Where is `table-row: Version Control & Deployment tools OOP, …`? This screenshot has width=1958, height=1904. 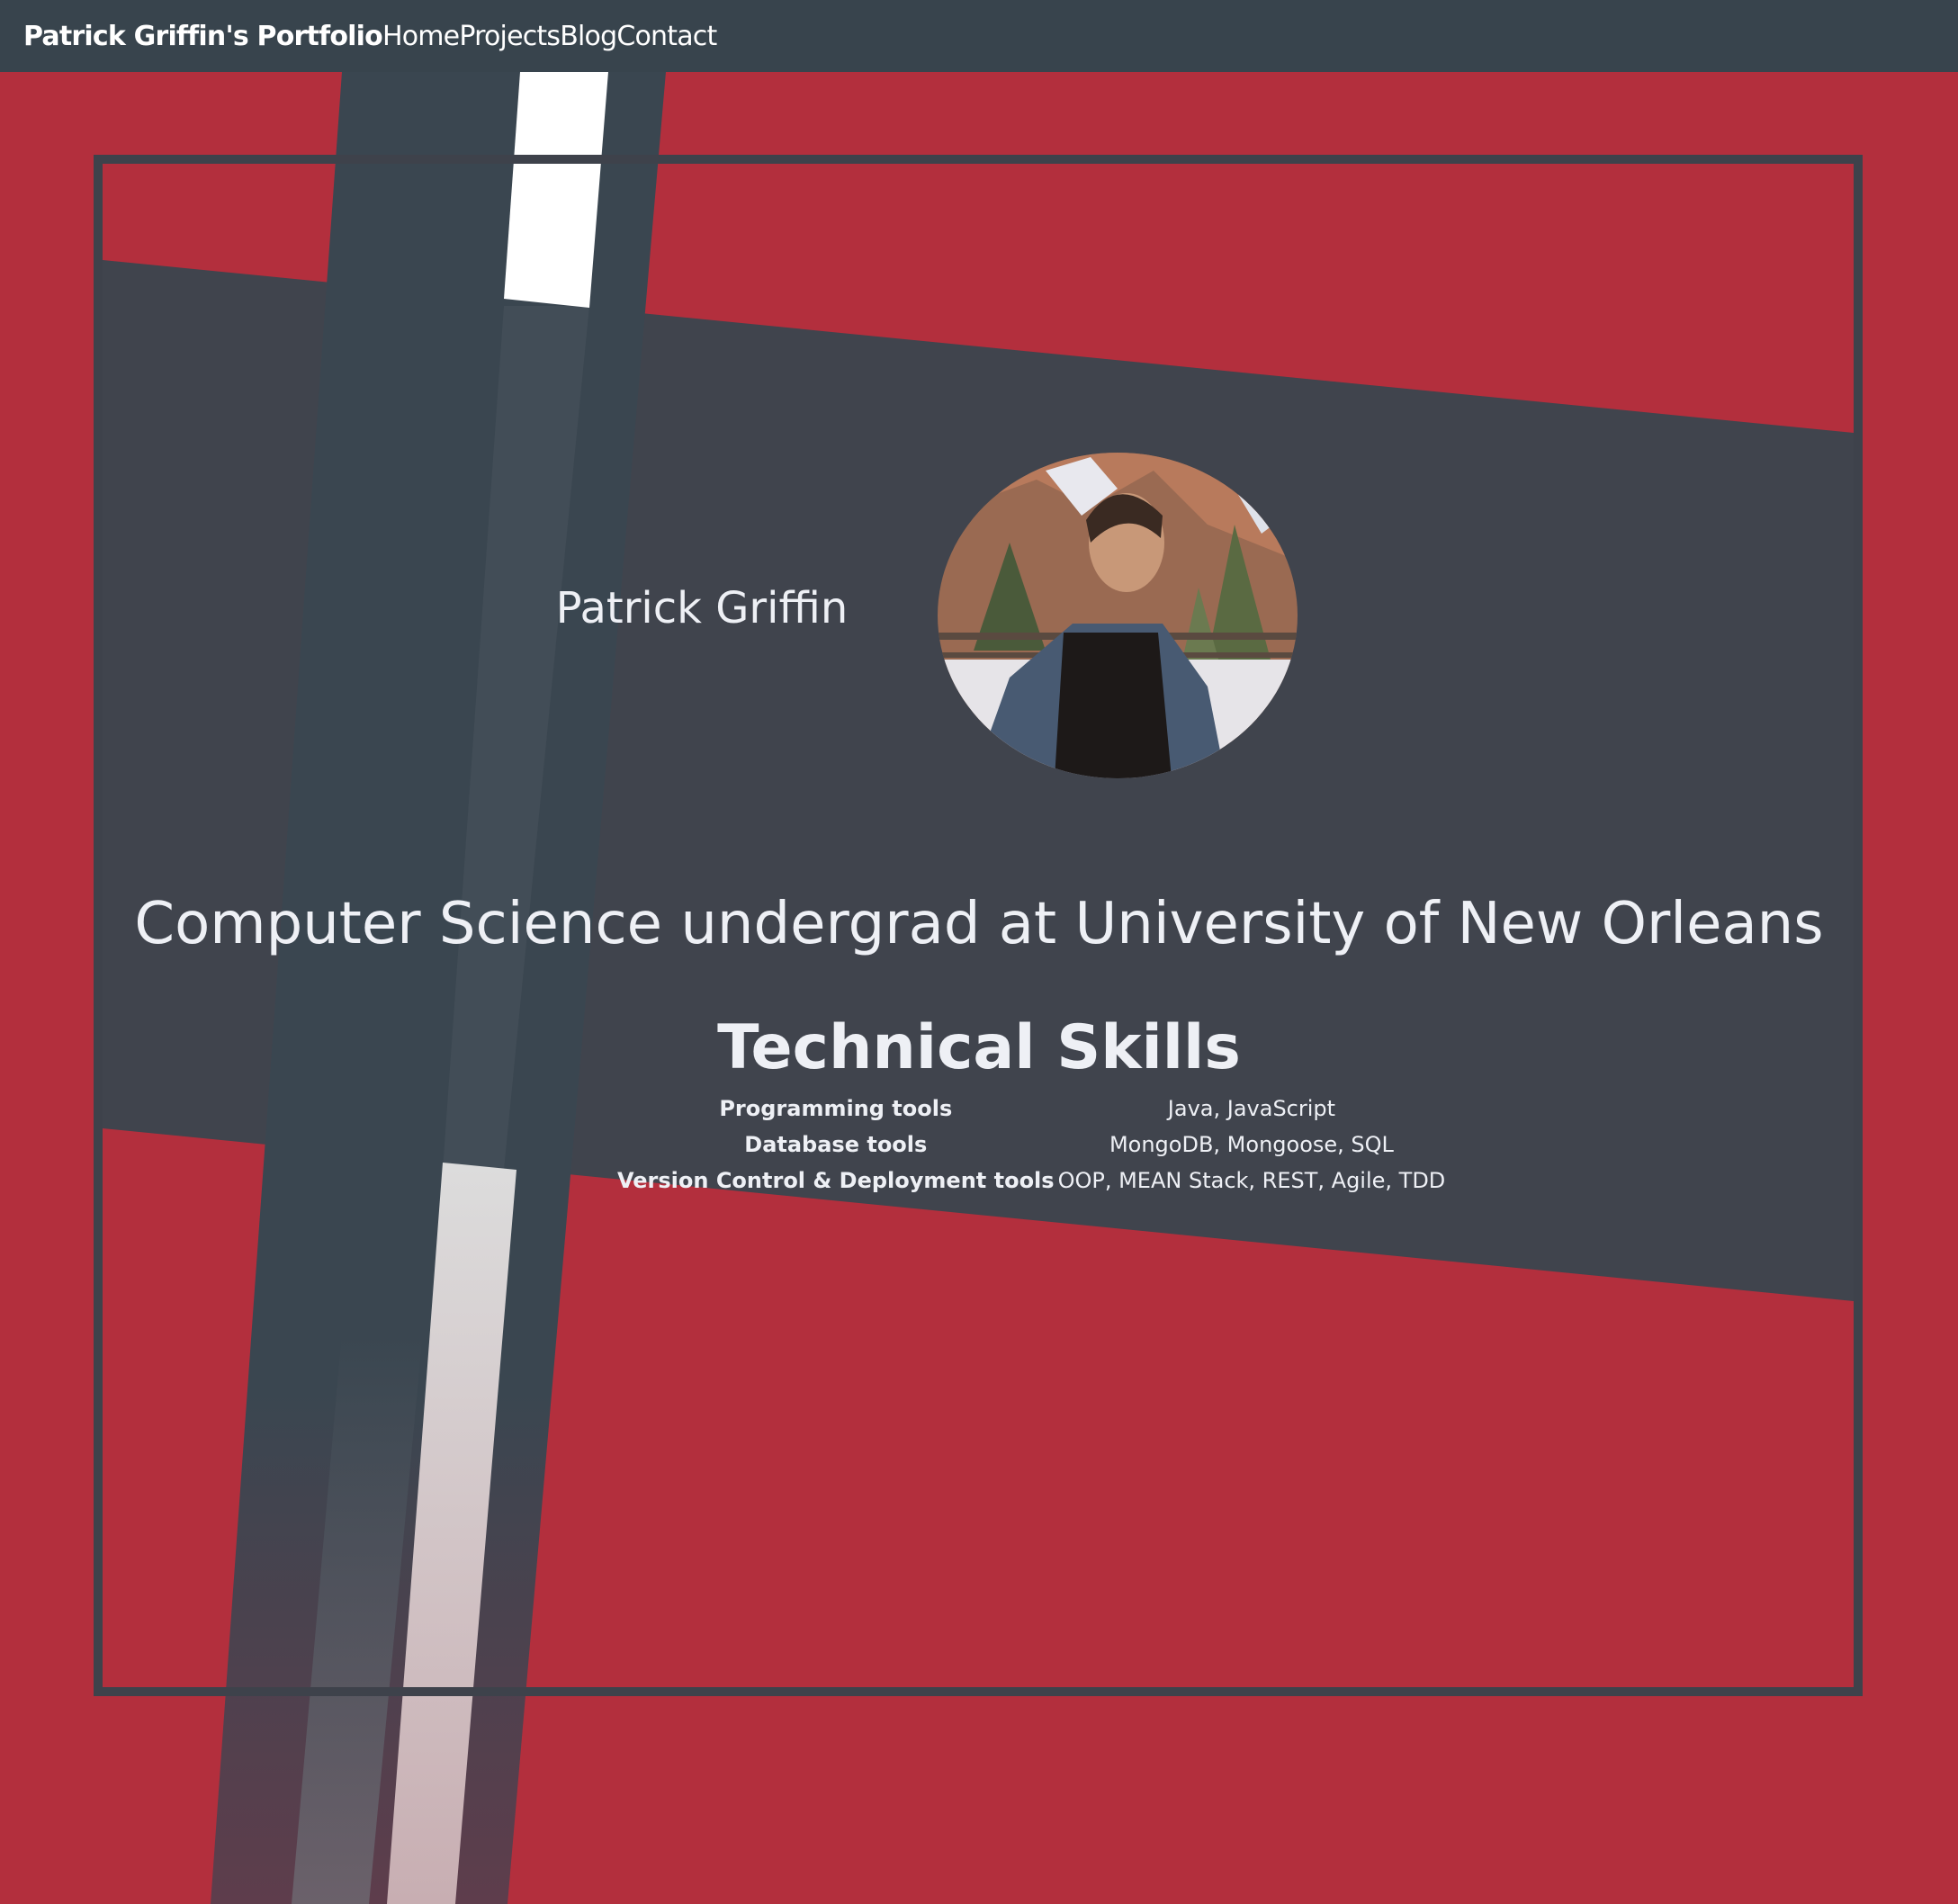 table-row: Version Control & Deployment tools OOP, … is located at coordinates (1031, 1181).